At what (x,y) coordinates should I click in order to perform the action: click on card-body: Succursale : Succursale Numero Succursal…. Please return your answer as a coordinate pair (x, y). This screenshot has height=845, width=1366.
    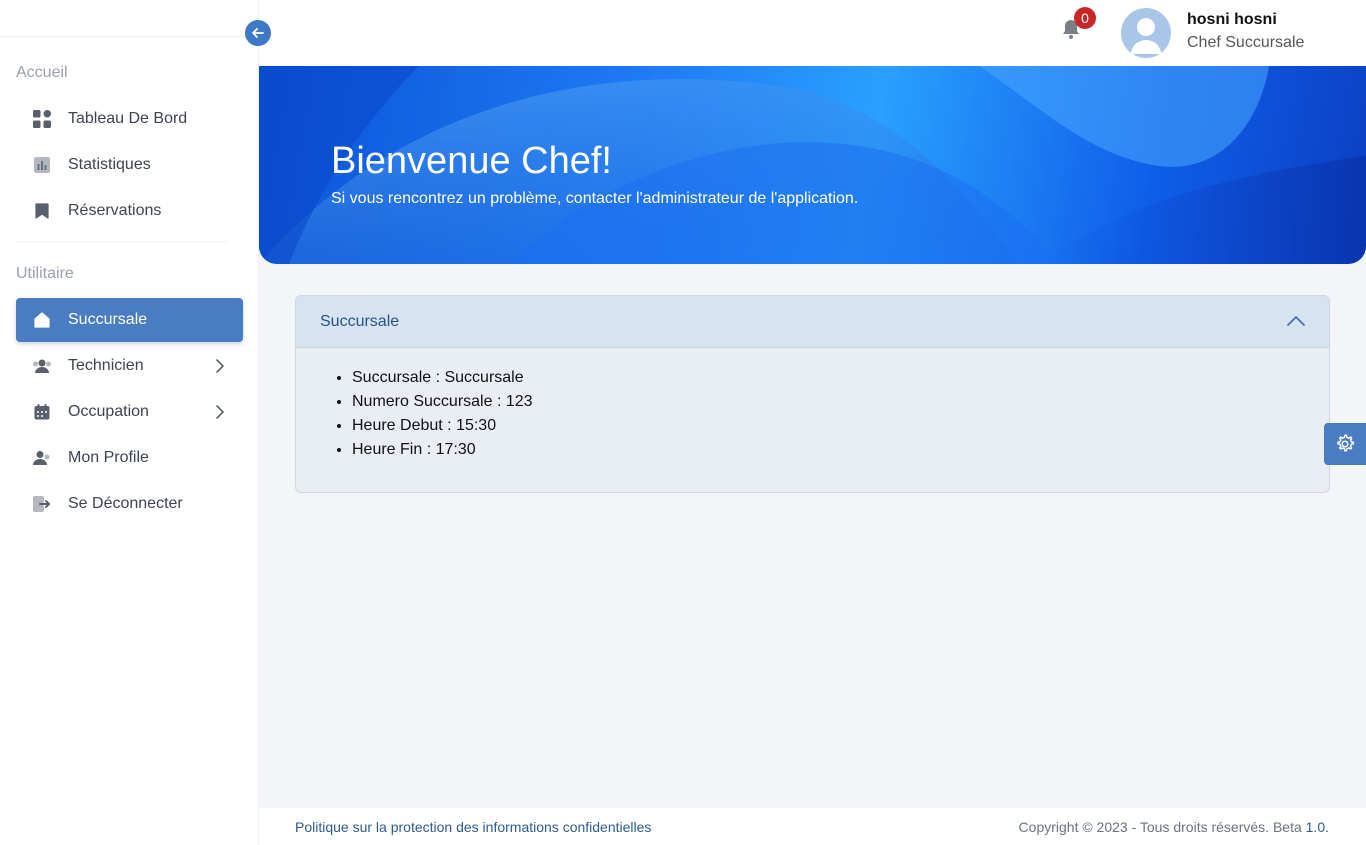
    Looking at the image, I should click on (812, 405).